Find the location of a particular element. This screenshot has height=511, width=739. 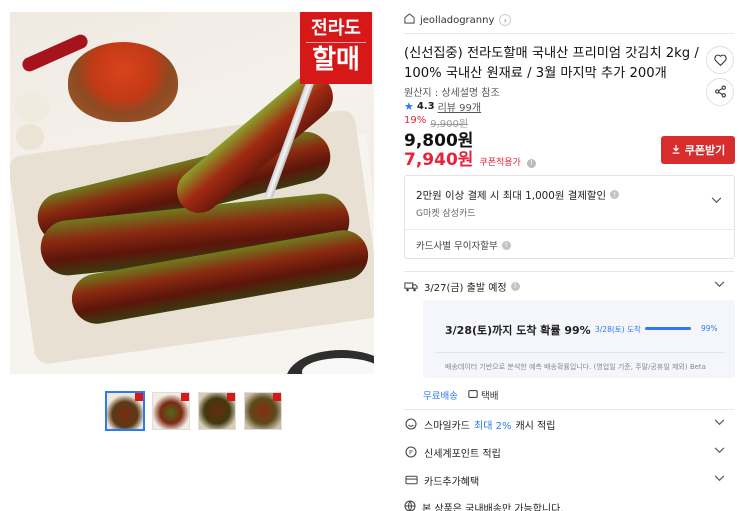

free-shipping-tag: 무료배송 is located at coordinates (440, 396).